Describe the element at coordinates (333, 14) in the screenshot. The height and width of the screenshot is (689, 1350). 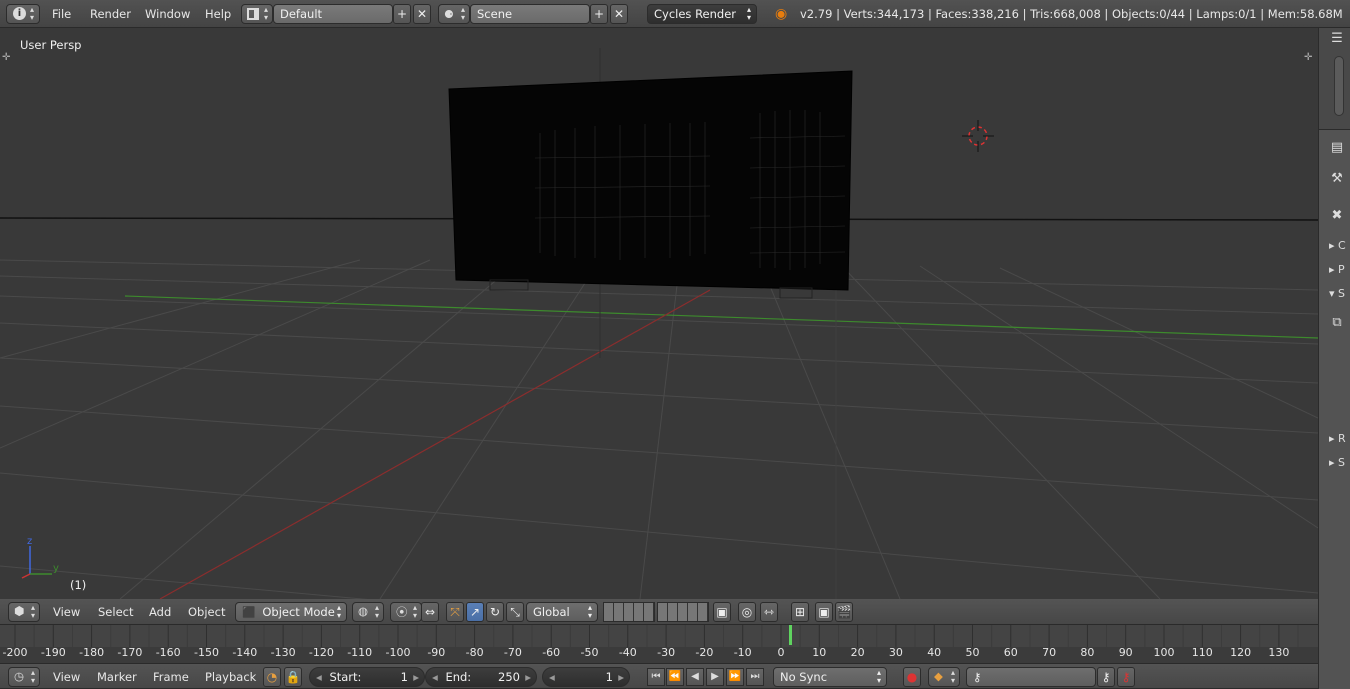
I see `layout-name-field: Default` at that location.